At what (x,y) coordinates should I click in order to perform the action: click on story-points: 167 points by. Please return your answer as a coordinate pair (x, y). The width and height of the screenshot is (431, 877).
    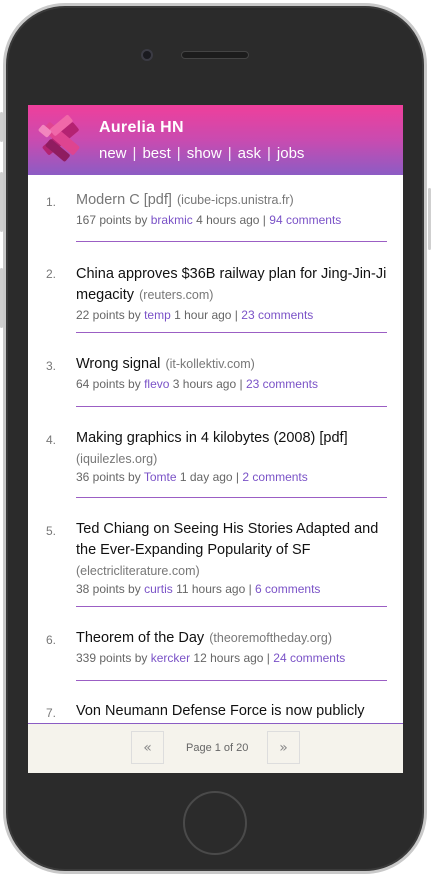
    Looking at the image, I should click on (112, 220).